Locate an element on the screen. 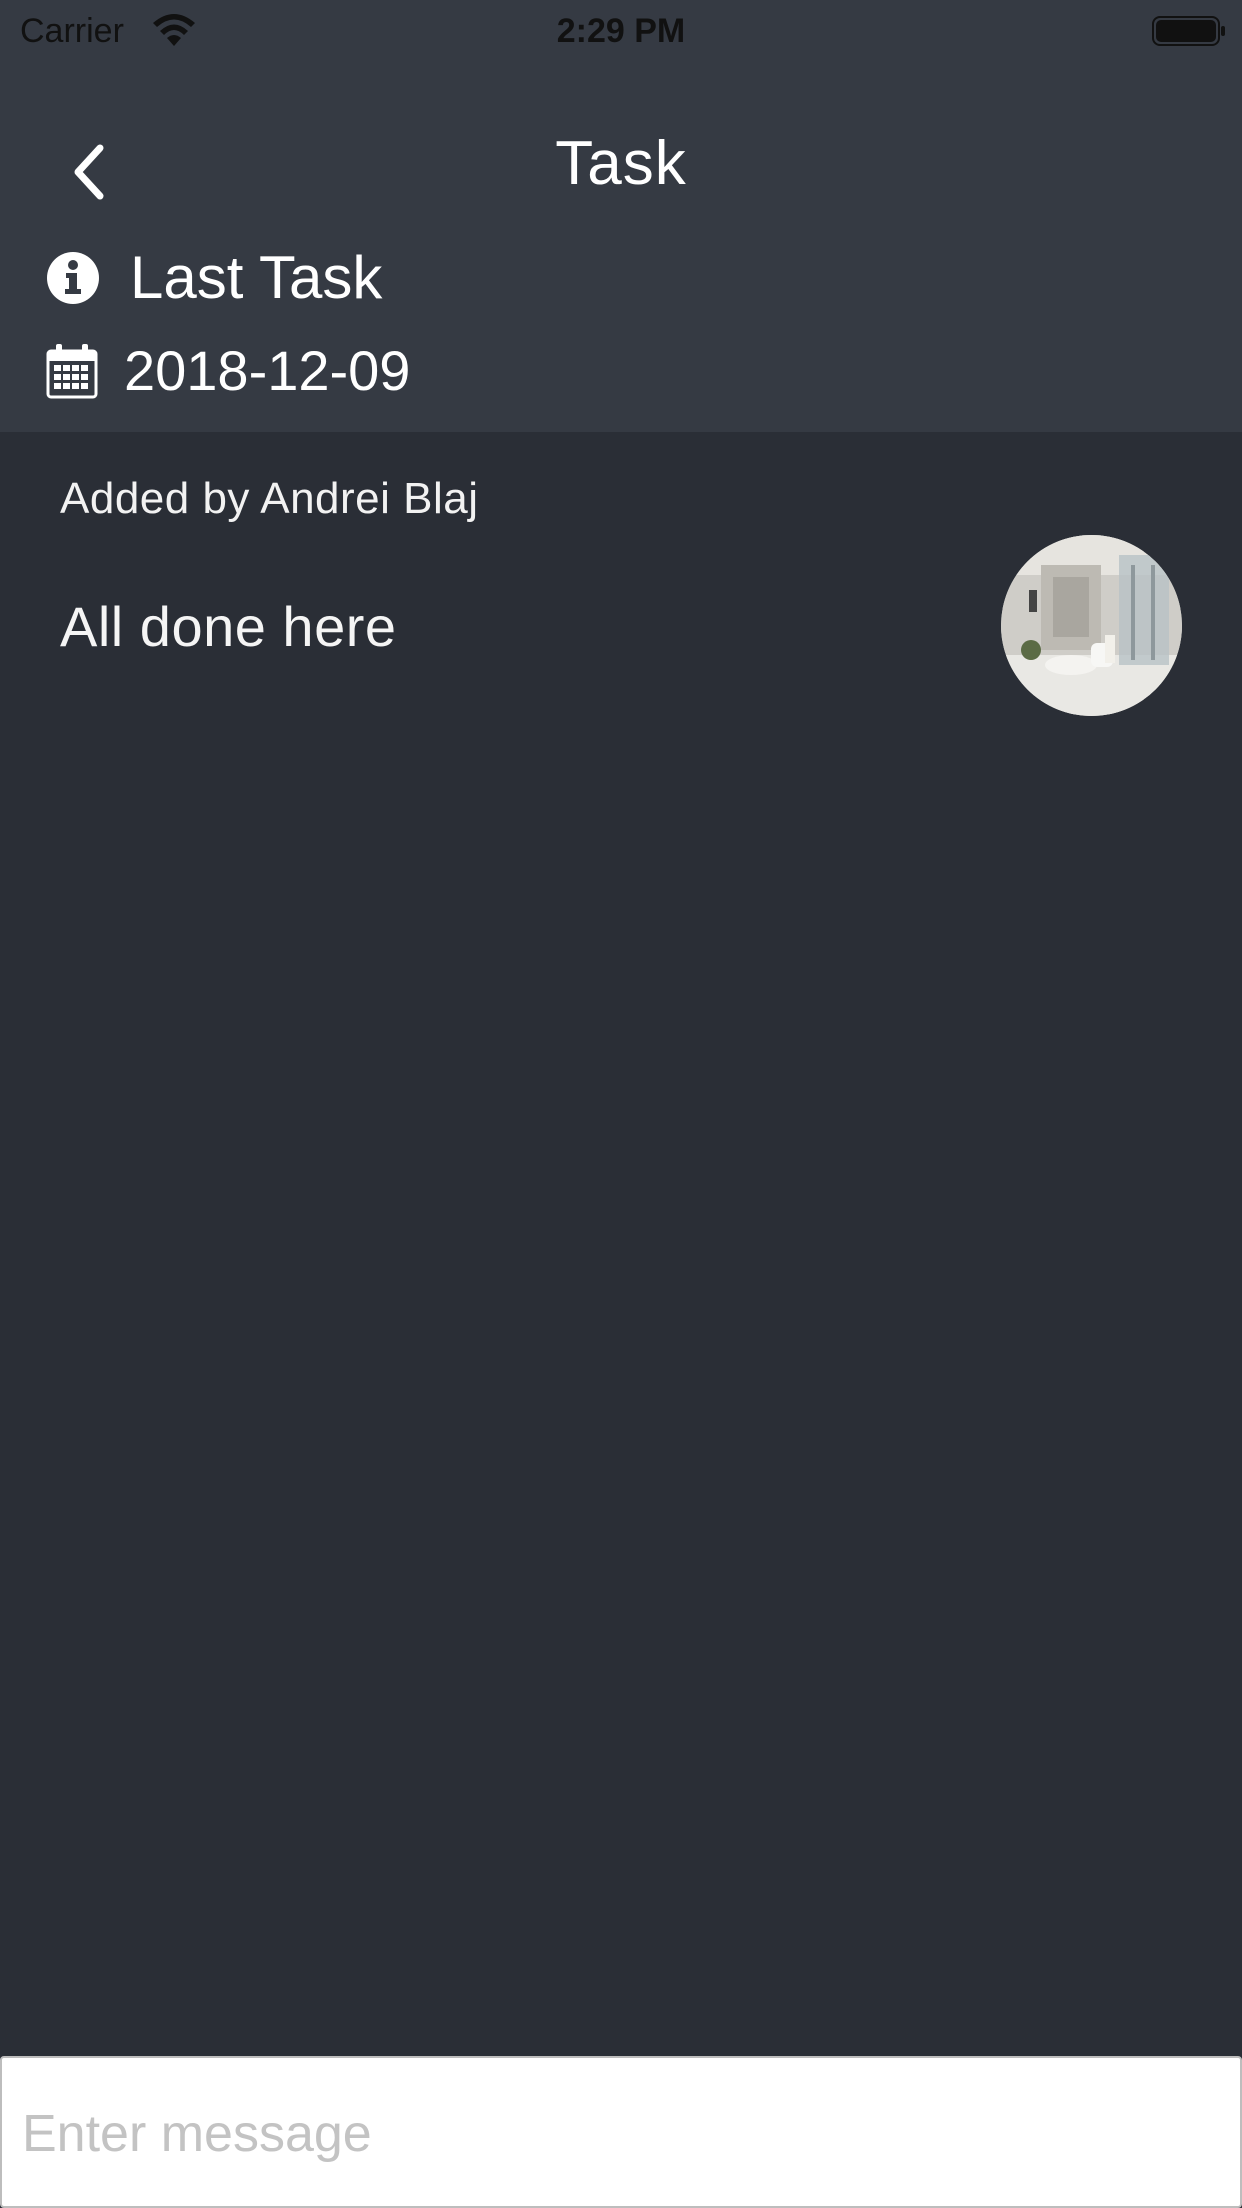 The height and width of the screenshot is (2208, 1242). added-by-label: Added by Andrei Blaj is located at coordinates (269, 498).